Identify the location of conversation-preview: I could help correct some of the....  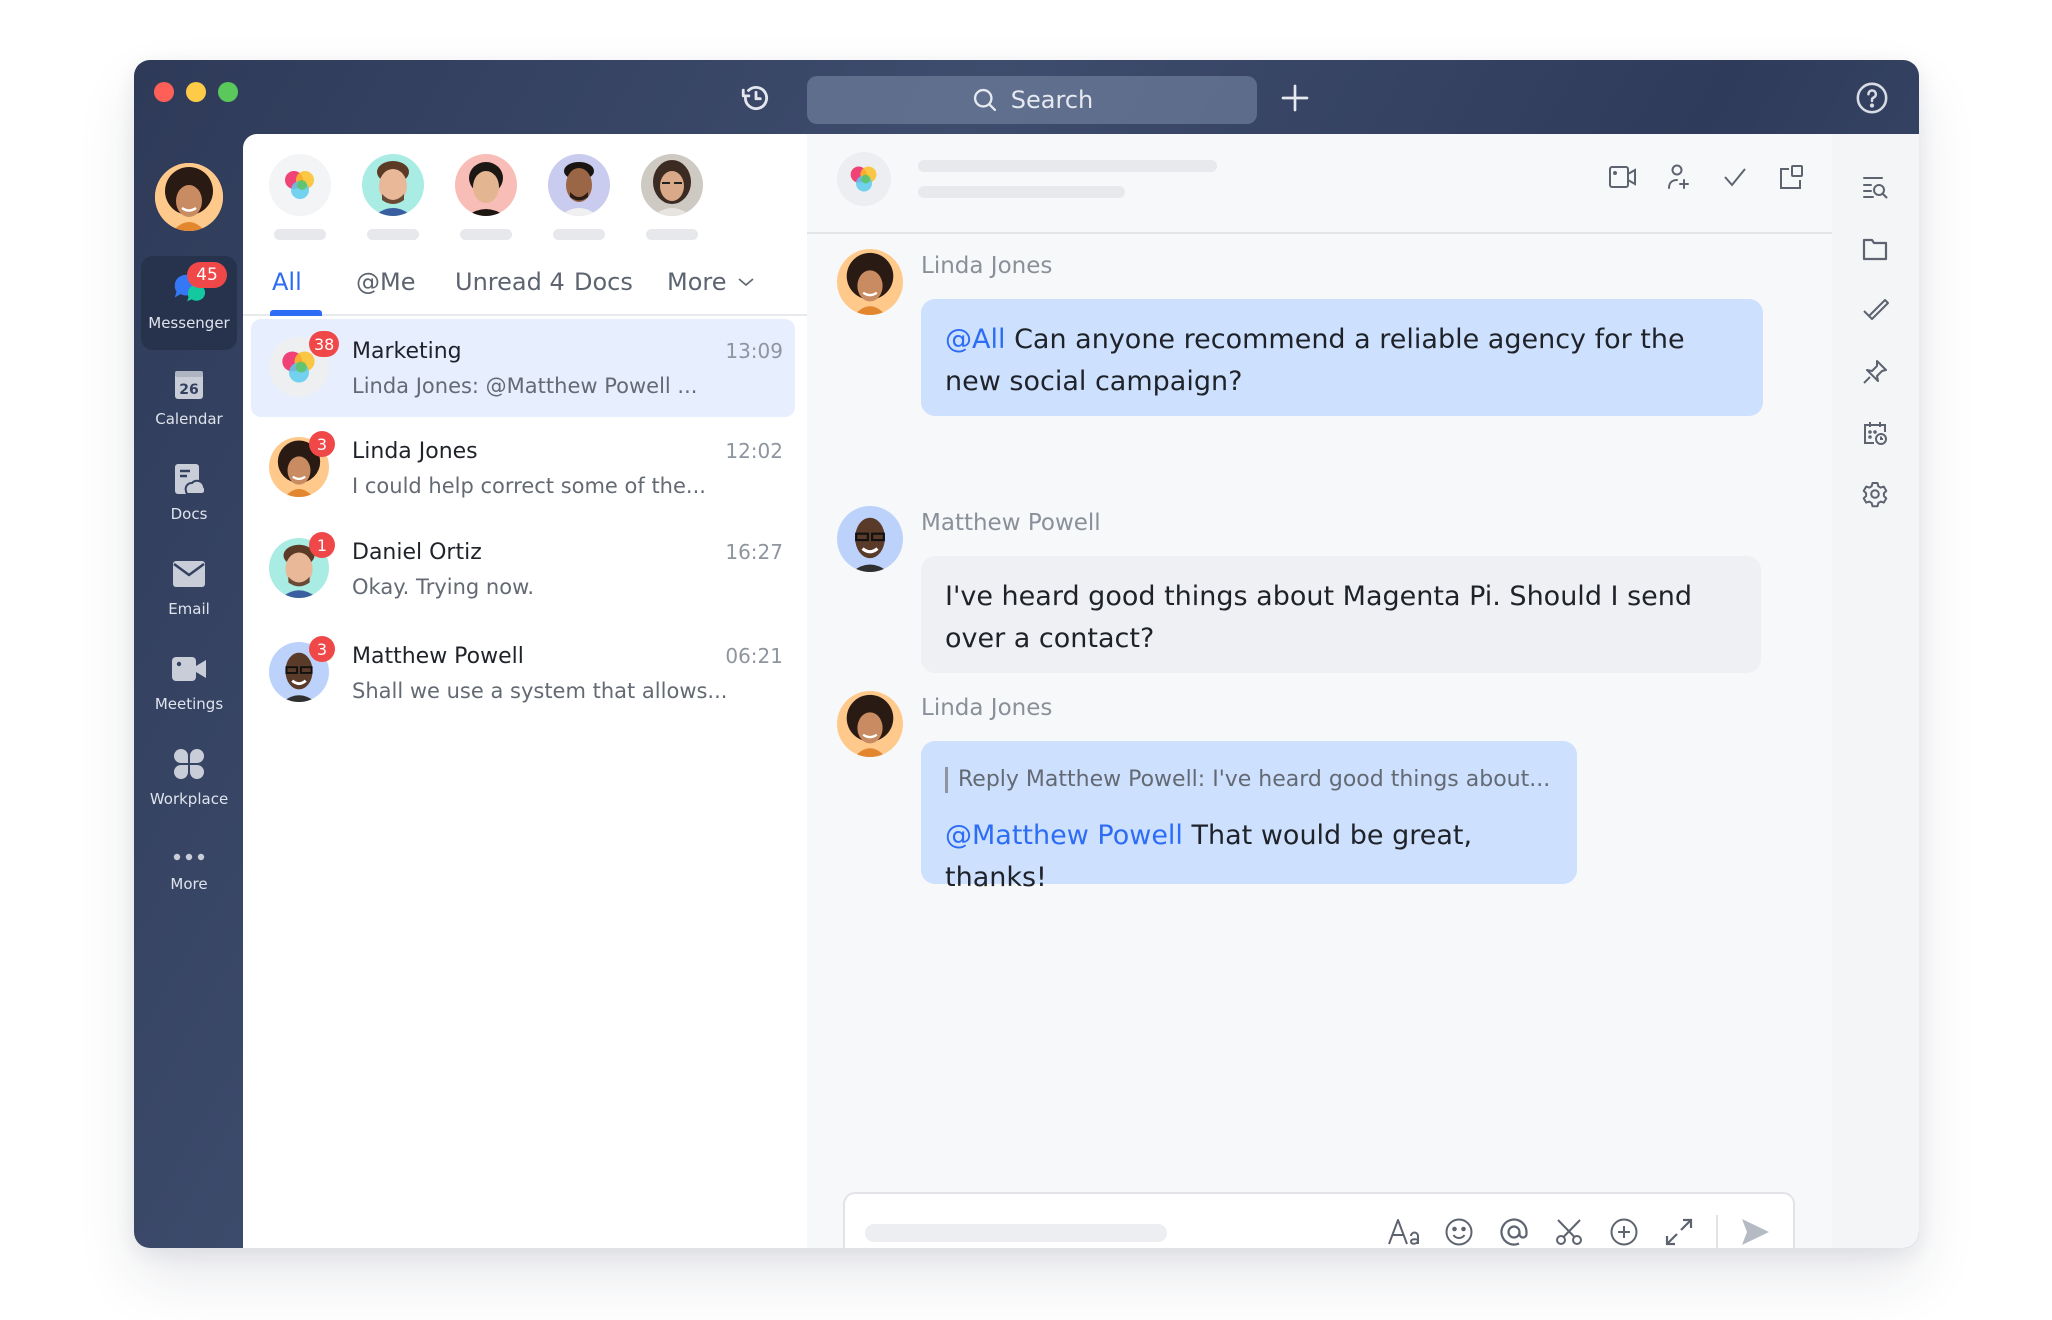
(529, 486).